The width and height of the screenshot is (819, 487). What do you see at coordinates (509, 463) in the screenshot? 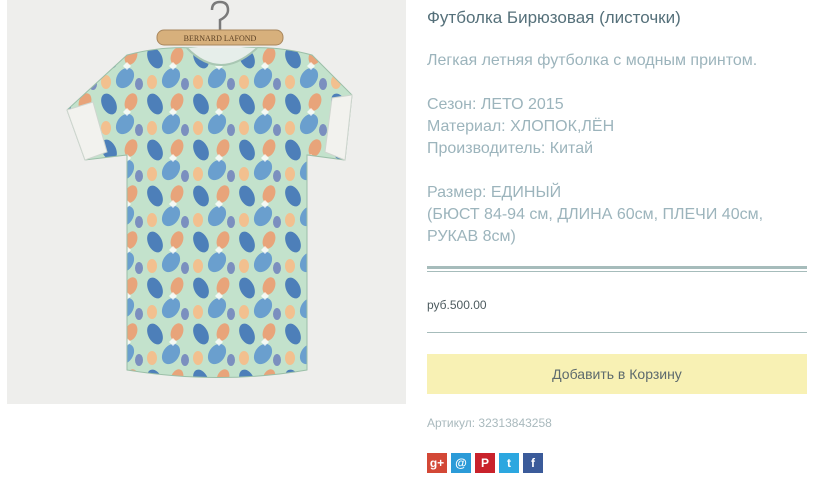
I see `twitter-icon: t` at bounding box center [509, 463].